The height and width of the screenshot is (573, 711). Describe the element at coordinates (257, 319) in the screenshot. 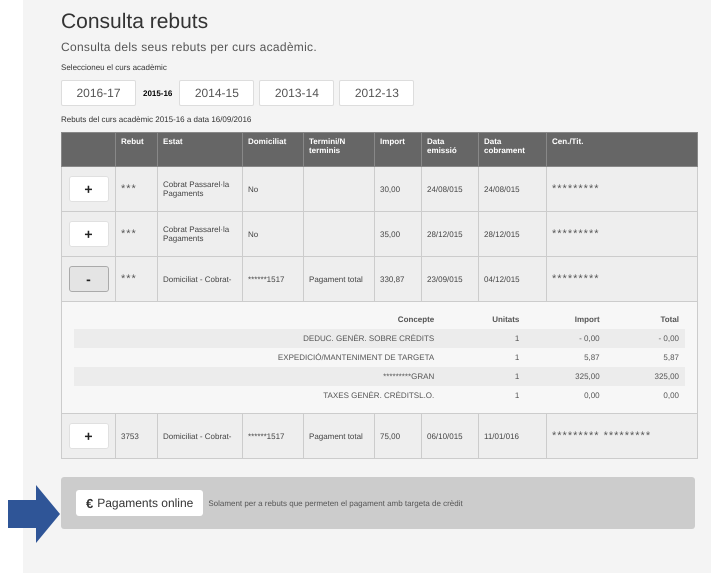

I see `column-header: Concepte` at that location.